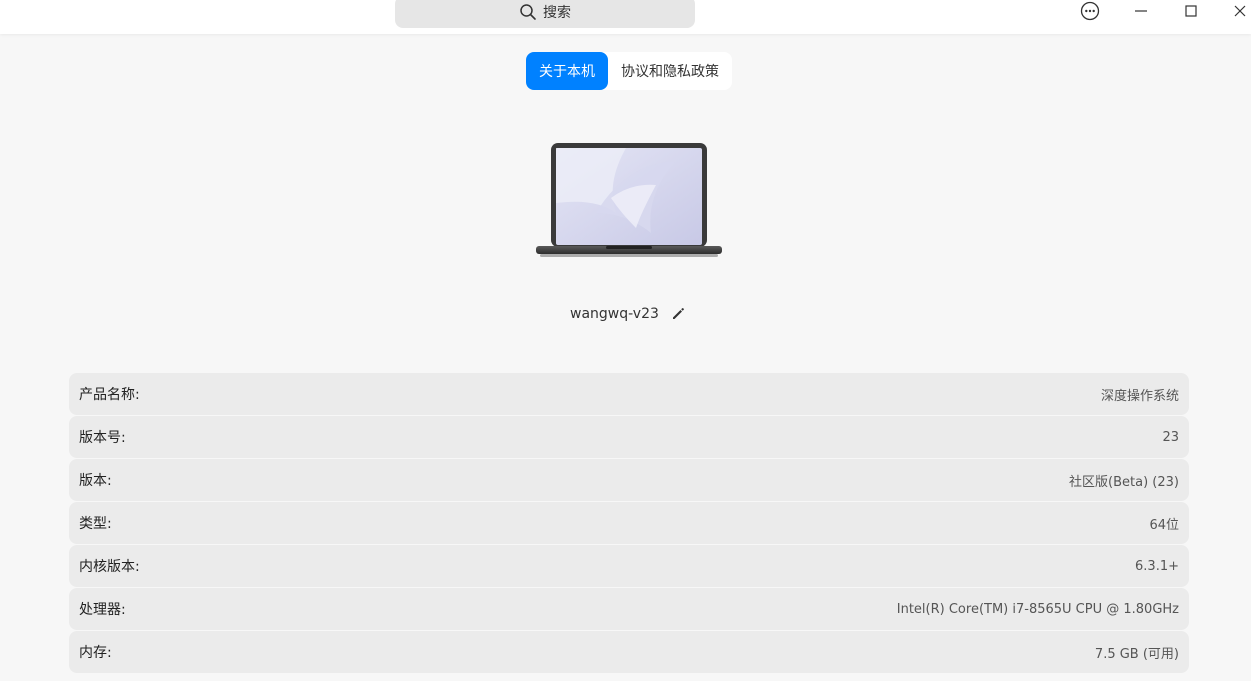 The width and height of the screenshot is (1251, 681). I want to click on minimize-icon, so click(1141, 11).